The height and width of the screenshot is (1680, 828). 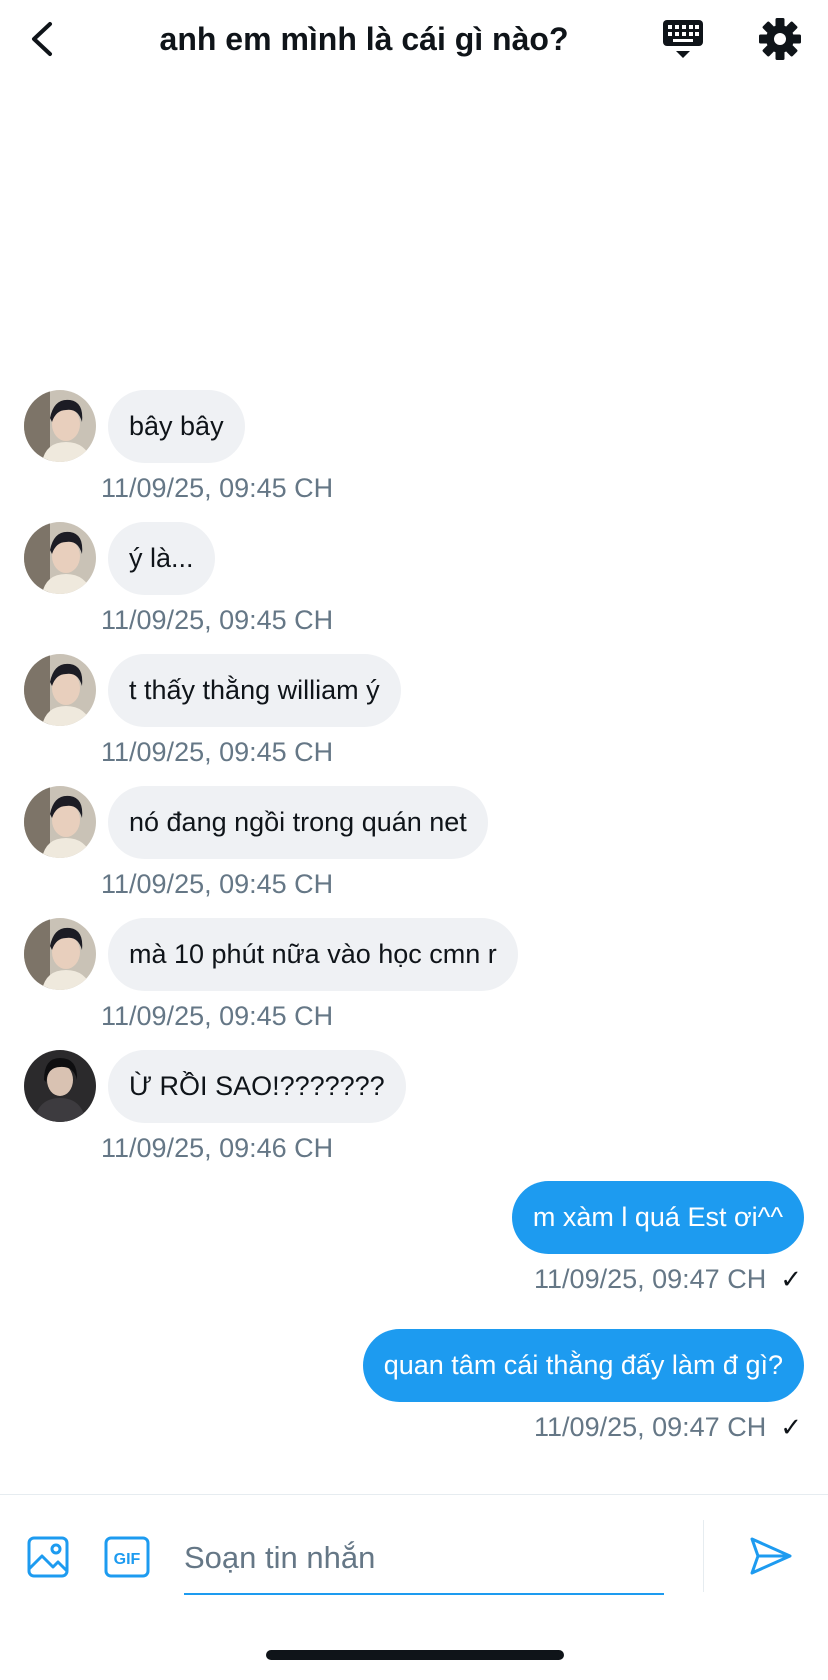 I want to click on keyboard-icon, so click(x=683, y=39).